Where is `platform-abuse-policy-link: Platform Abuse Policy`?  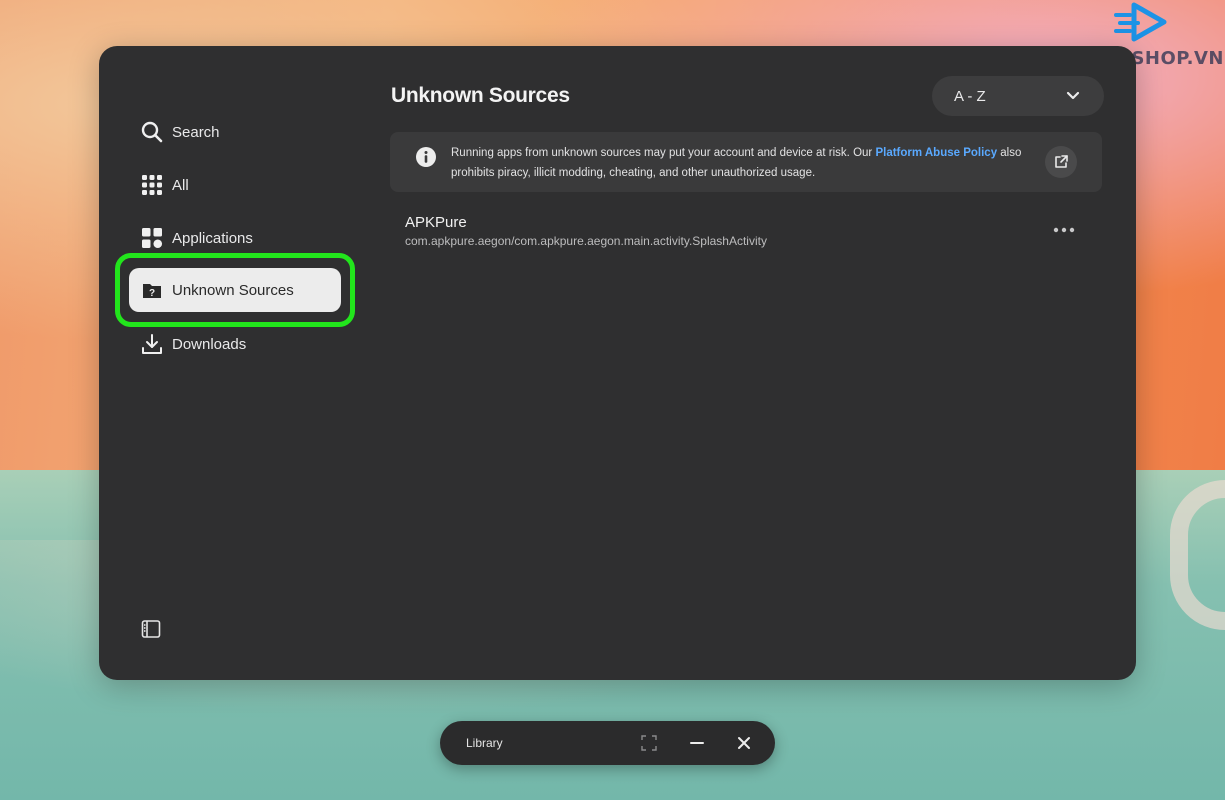
platform-abuse-policy-link: Platform Abuse Policy is located at coordinates (936, 153).